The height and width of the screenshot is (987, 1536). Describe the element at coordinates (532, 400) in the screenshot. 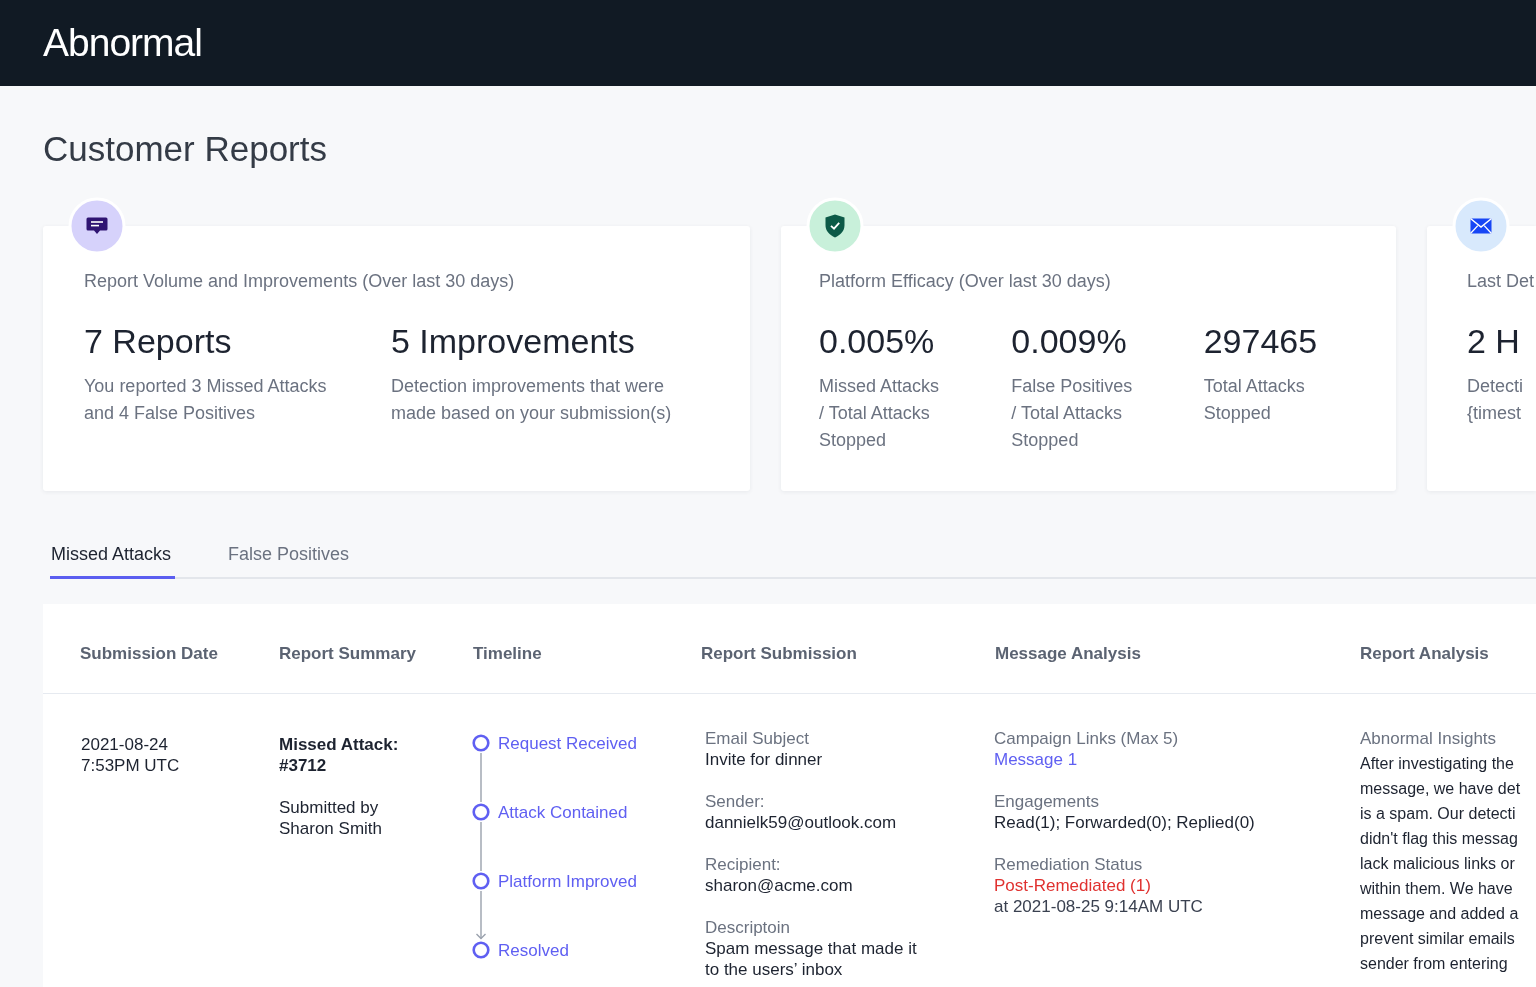

I see `stat-description: Detection improvements that were made based on your submission(s)` at that location.